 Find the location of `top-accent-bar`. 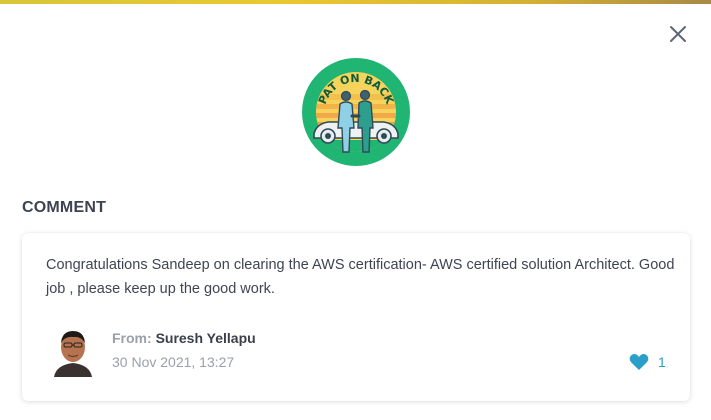

top-accent-bar is located at coordinates (355, 2).